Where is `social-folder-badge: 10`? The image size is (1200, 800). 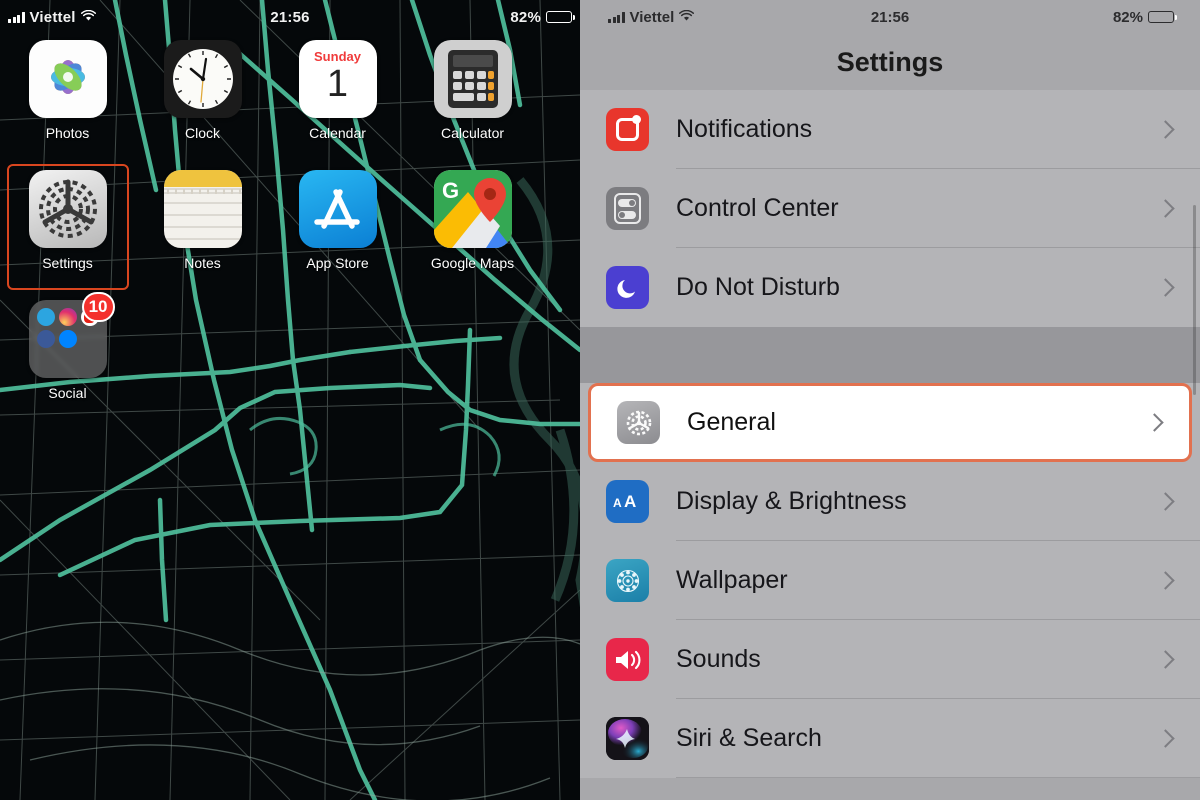 social-folder-badge: 10 is located at coordinates (98, 307).